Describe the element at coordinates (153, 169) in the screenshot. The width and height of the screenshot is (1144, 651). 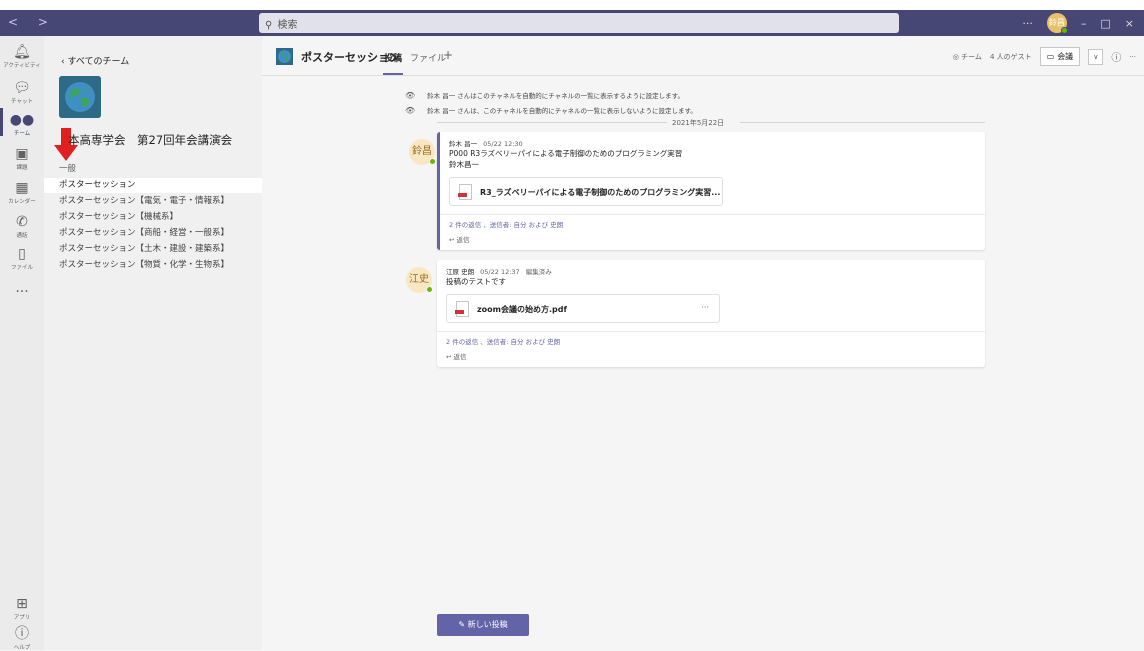
I see `channel-general: 一般` at that location.